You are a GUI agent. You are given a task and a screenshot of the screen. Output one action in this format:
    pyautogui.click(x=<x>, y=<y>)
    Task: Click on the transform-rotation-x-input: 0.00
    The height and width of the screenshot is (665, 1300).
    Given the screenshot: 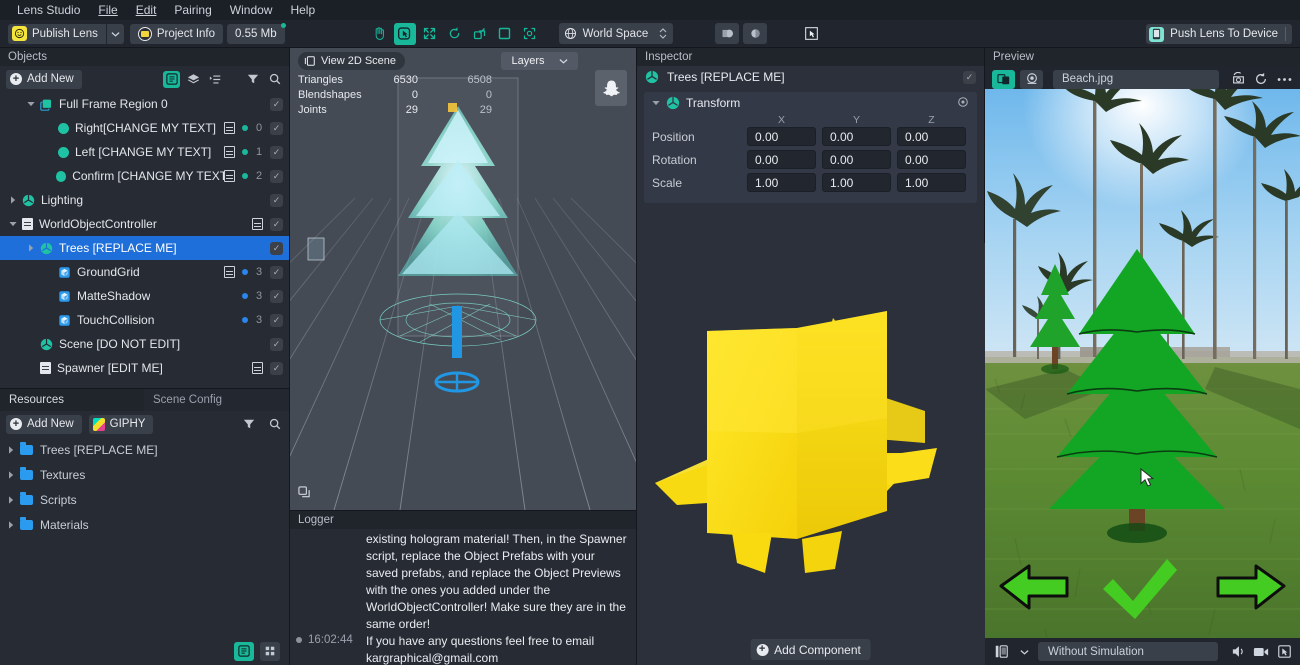 What is the action you would take?
    pyautogui.click(x=781, y=159)
    